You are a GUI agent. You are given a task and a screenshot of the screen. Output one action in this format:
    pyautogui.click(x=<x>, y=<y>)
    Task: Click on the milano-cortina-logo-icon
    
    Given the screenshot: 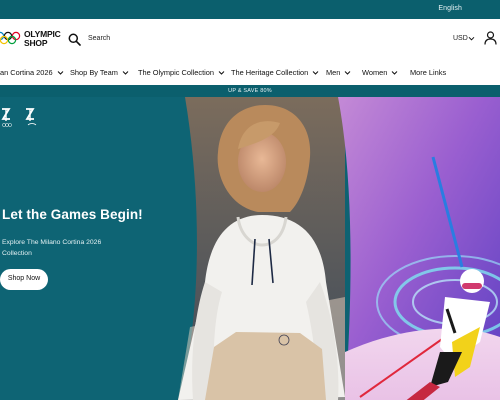 What is the action you would take?
    pyautogui.click(x=19, y=117)
    